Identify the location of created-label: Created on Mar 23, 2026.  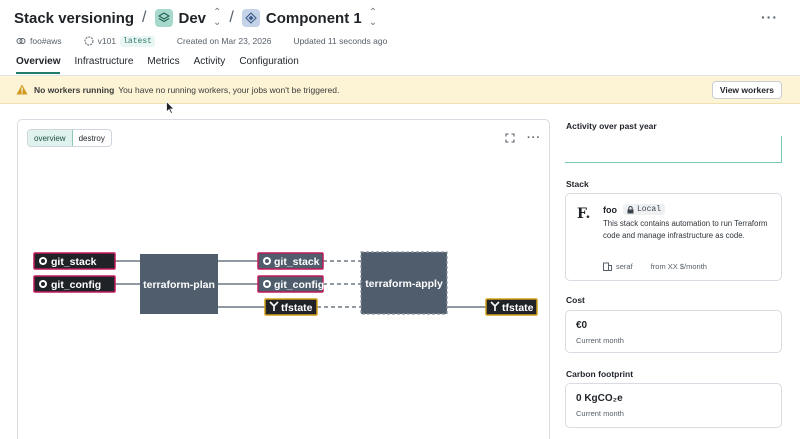
(224, 41).